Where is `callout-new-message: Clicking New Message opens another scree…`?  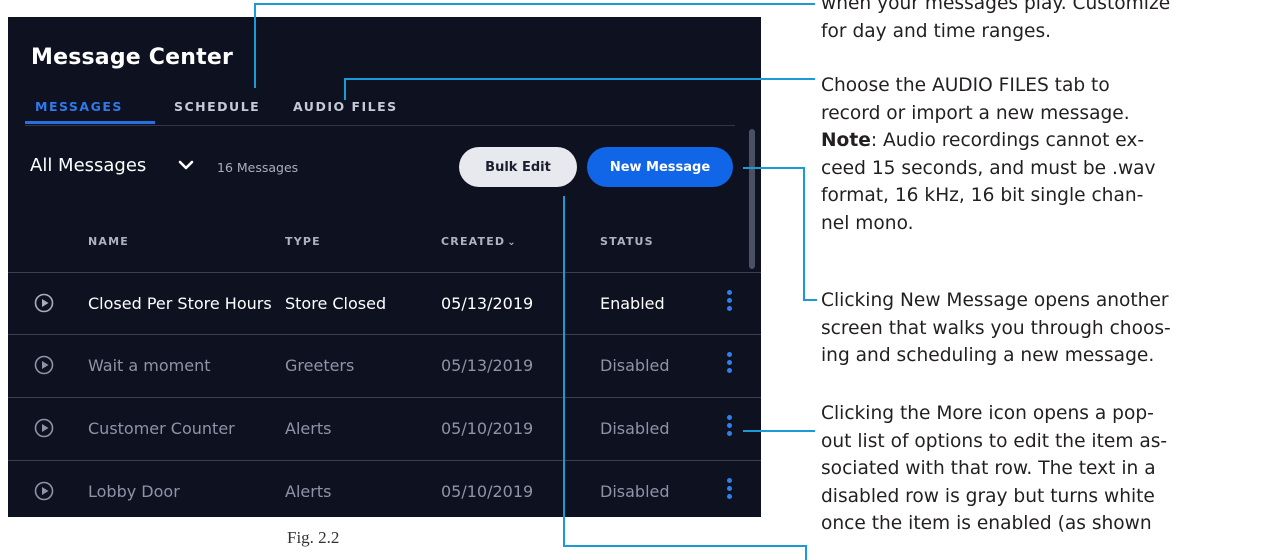 callout-new-message: Clicking New Message opens another scree… is located at coordinates (1046, 328).